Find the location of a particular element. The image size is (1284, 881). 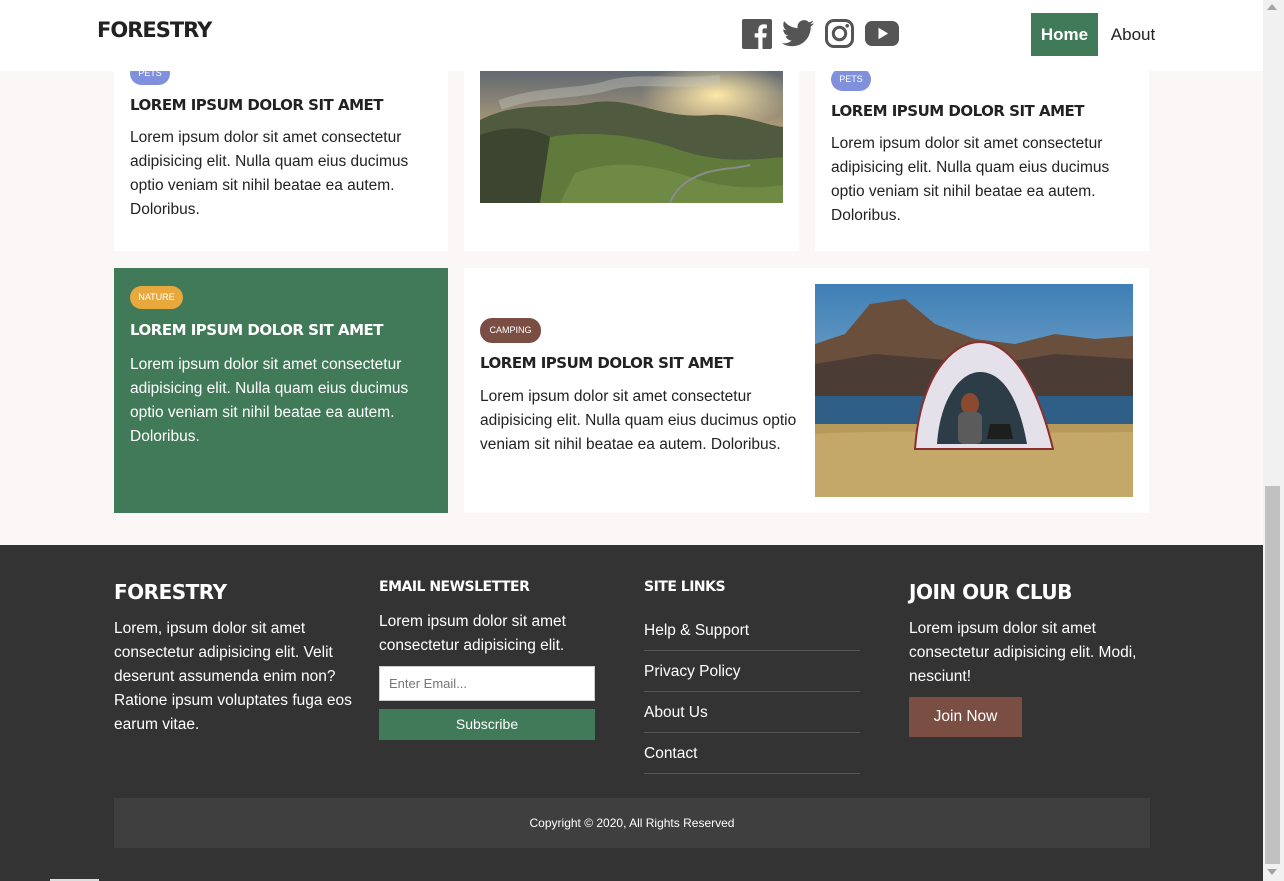

footer-link-about-us: About Us is located at coordinates (752, 712).